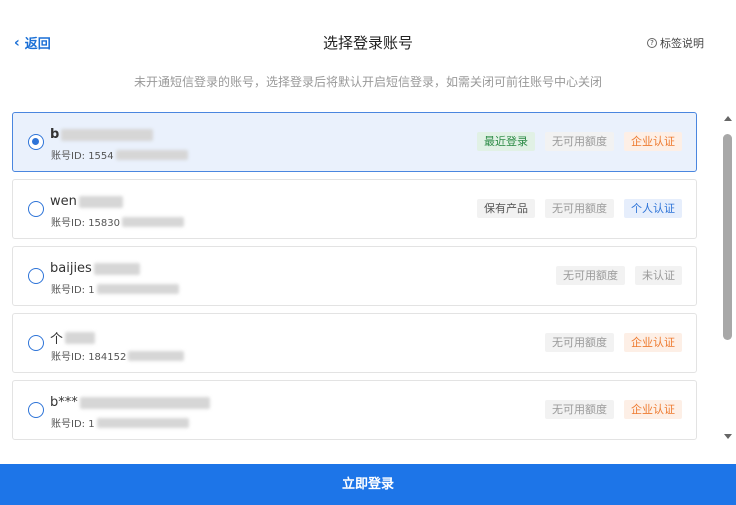 The image size is (736, 505). Describe the element at coordinates (354, 276) in the screenshot. I see `account-card: baijies 账号ID: 1 无可用额度 未认证` at that location.